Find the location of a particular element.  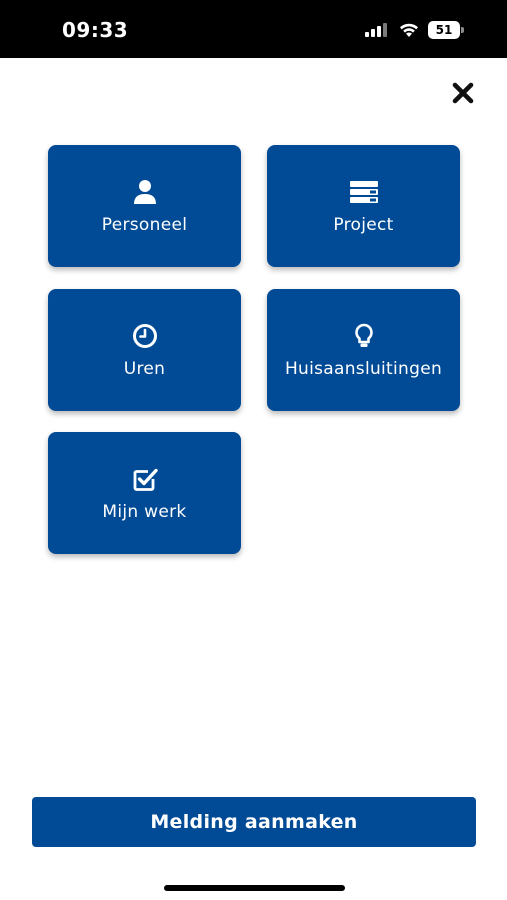

create-report-button: Melding aanmaken is located at coordinates (254, 822).